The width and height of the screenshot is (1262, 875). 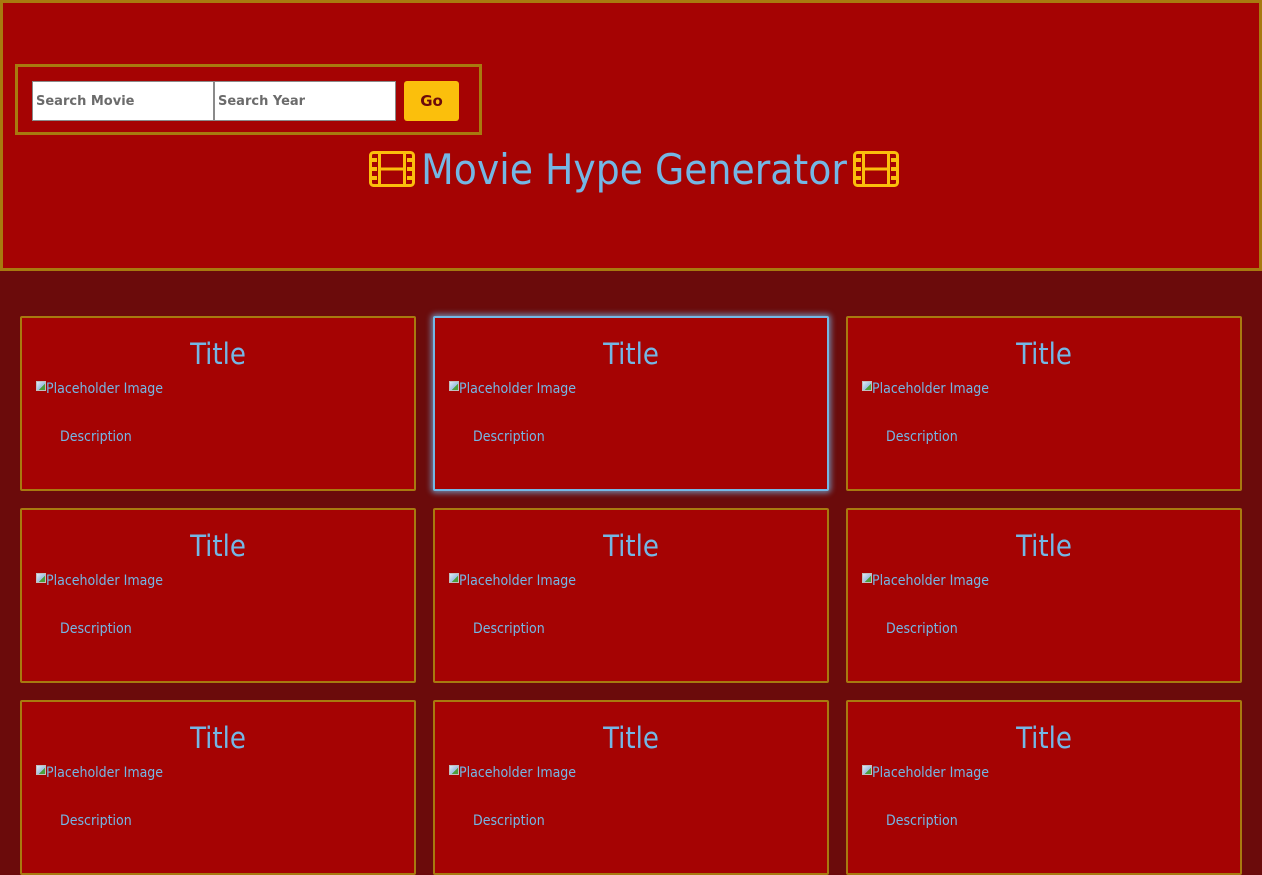 I want to click on search-movie-input, so click(x=123, y=101).